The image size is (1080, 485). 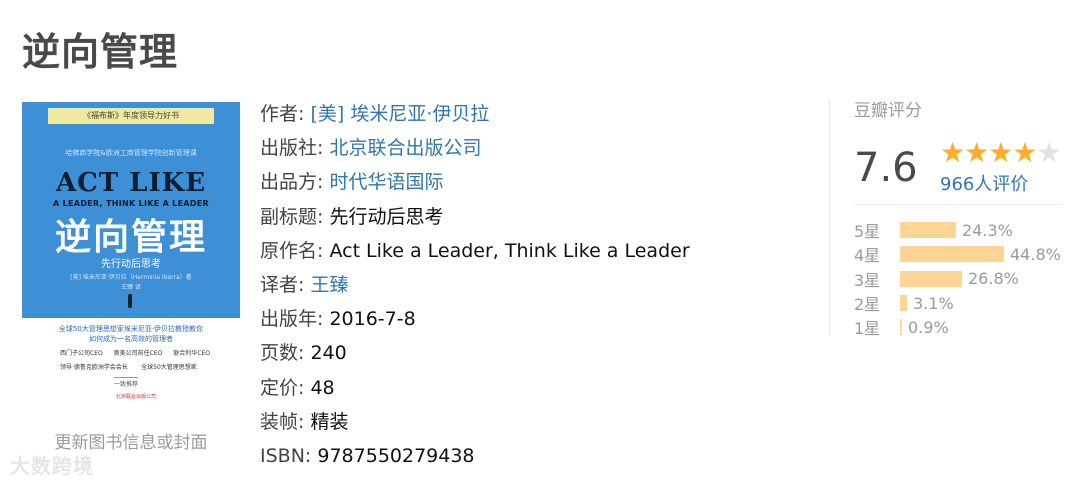 What do you see at coordinates (928, 327) in the screenshot?
I see `rating-bar-percent: 0.9%` at bounding box center [928, 327].